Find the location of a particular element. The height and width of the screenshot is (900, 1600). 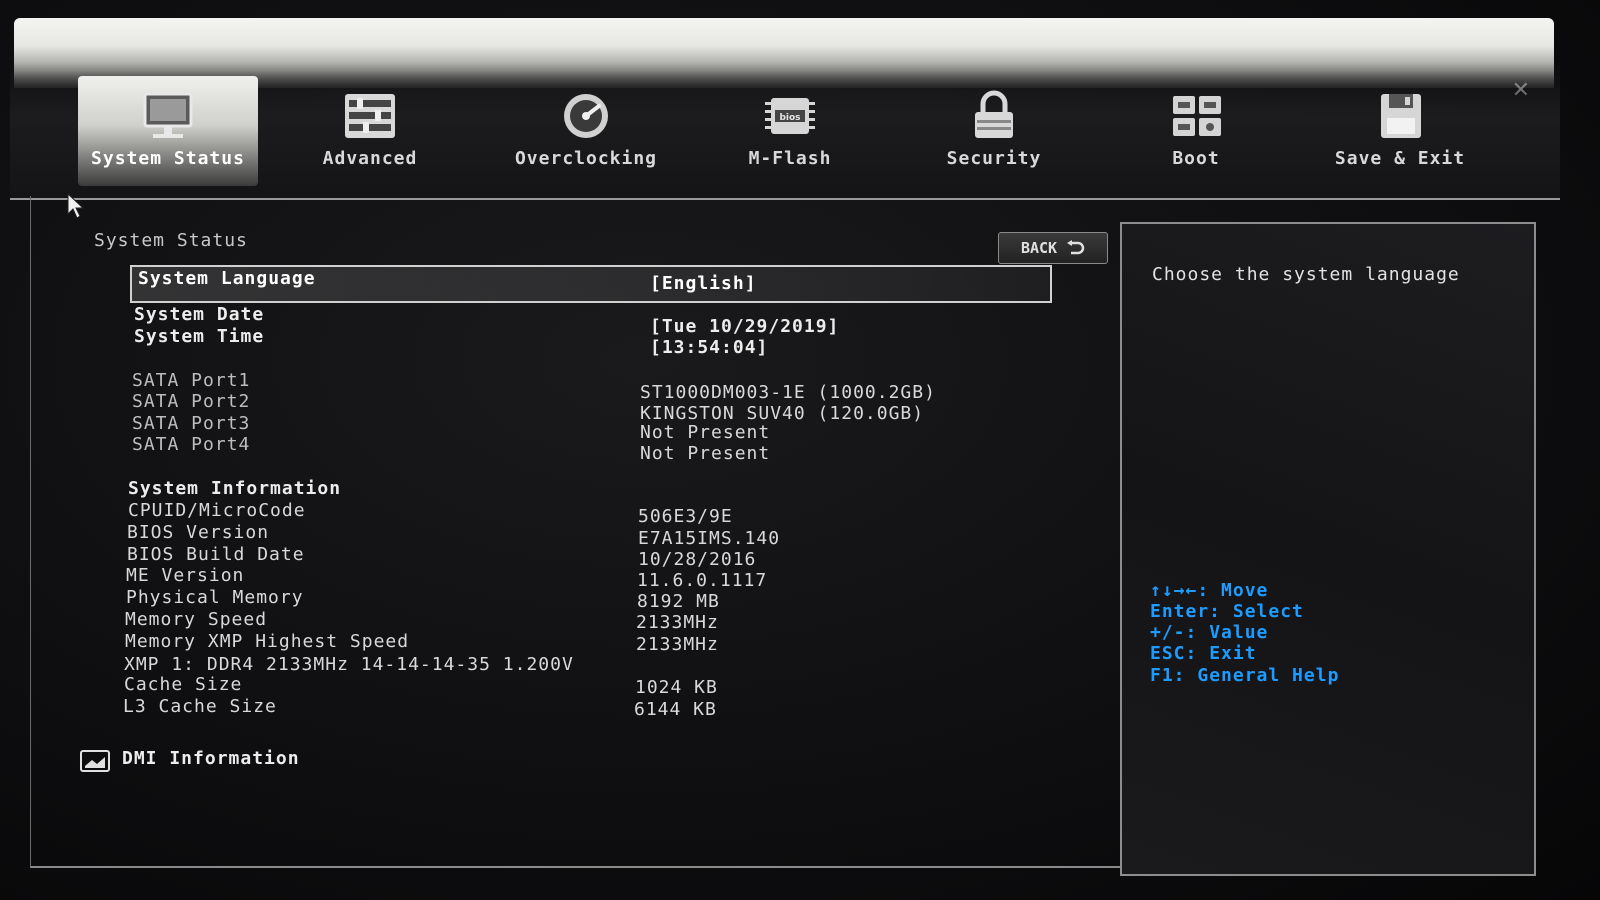

tab-label: Security is located at coordinates (994, 158).